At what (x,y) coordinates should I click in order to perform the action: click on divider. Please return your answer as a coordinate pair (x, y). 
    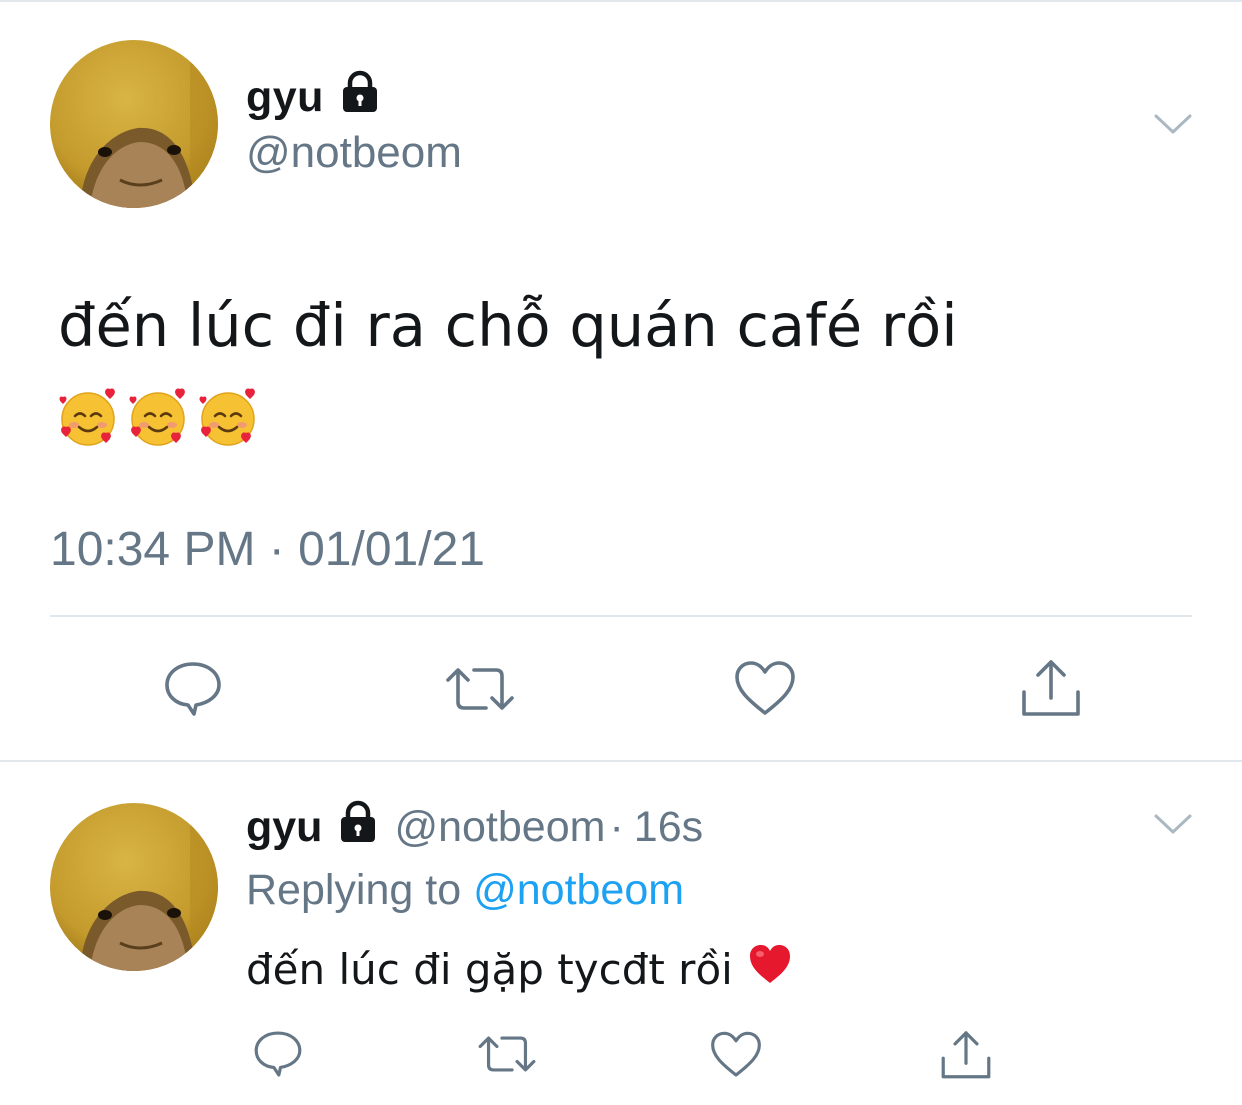
    Looking at the image, I should click on (621, 616).